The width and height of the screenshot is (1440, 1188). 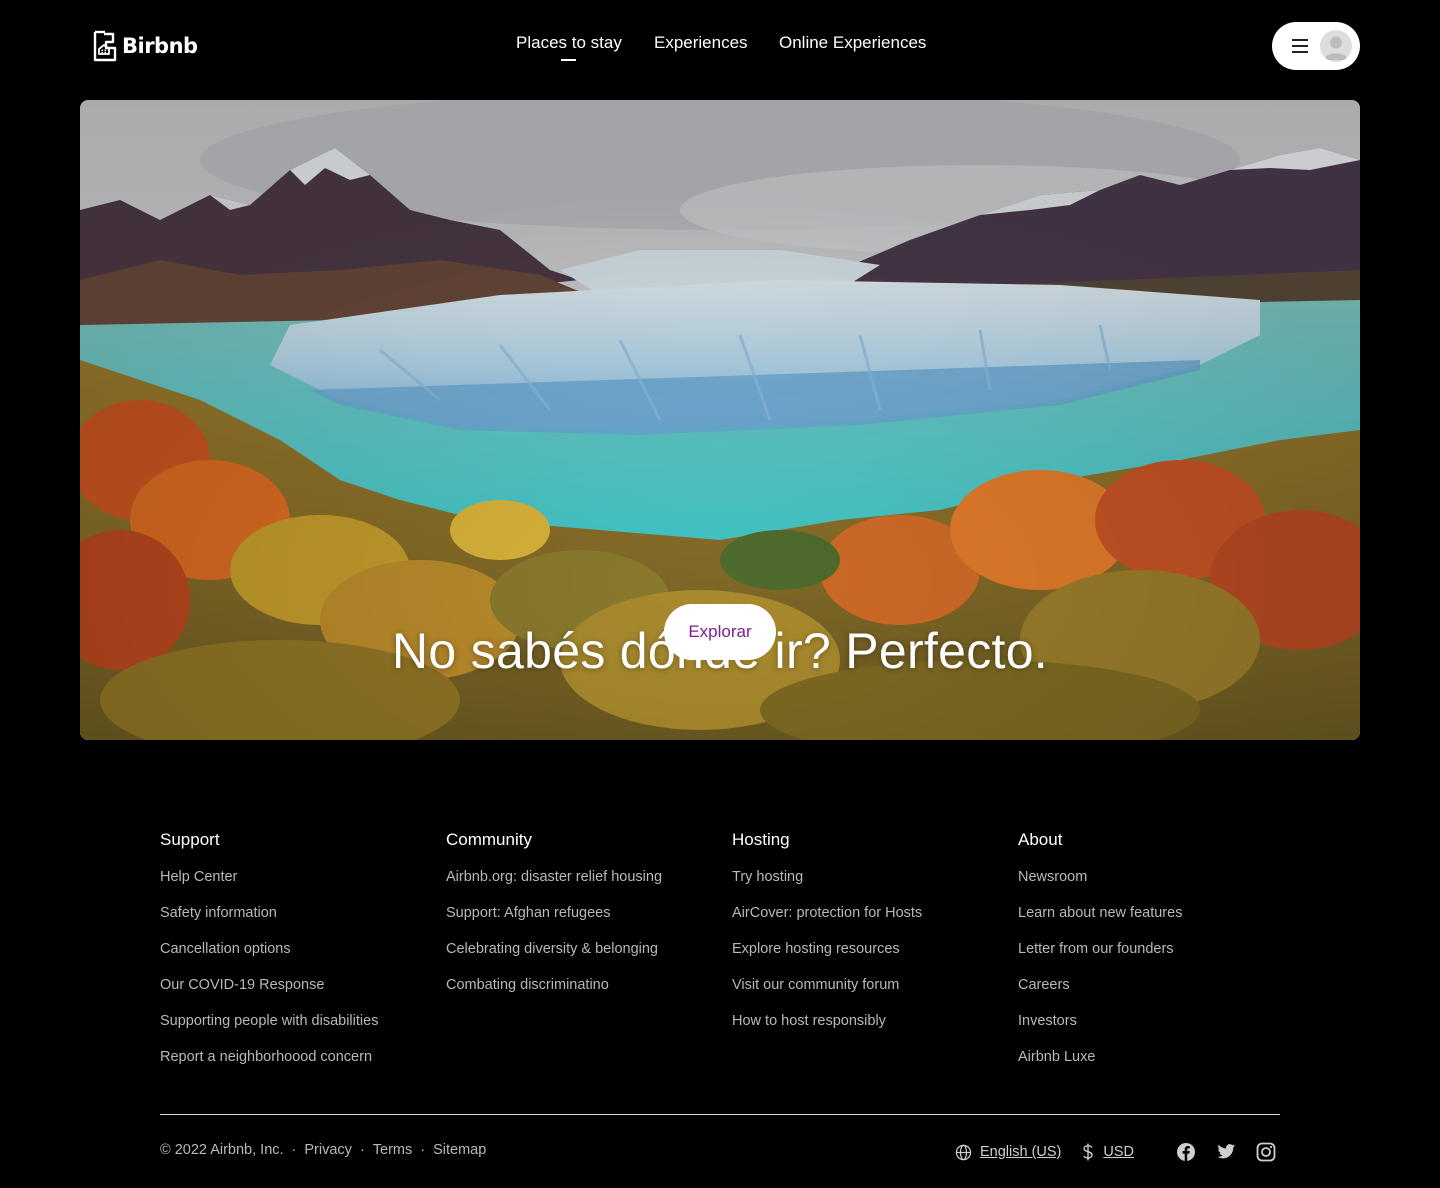 I want to click on footer-link: Investors, so click(x=1161, y=1021).